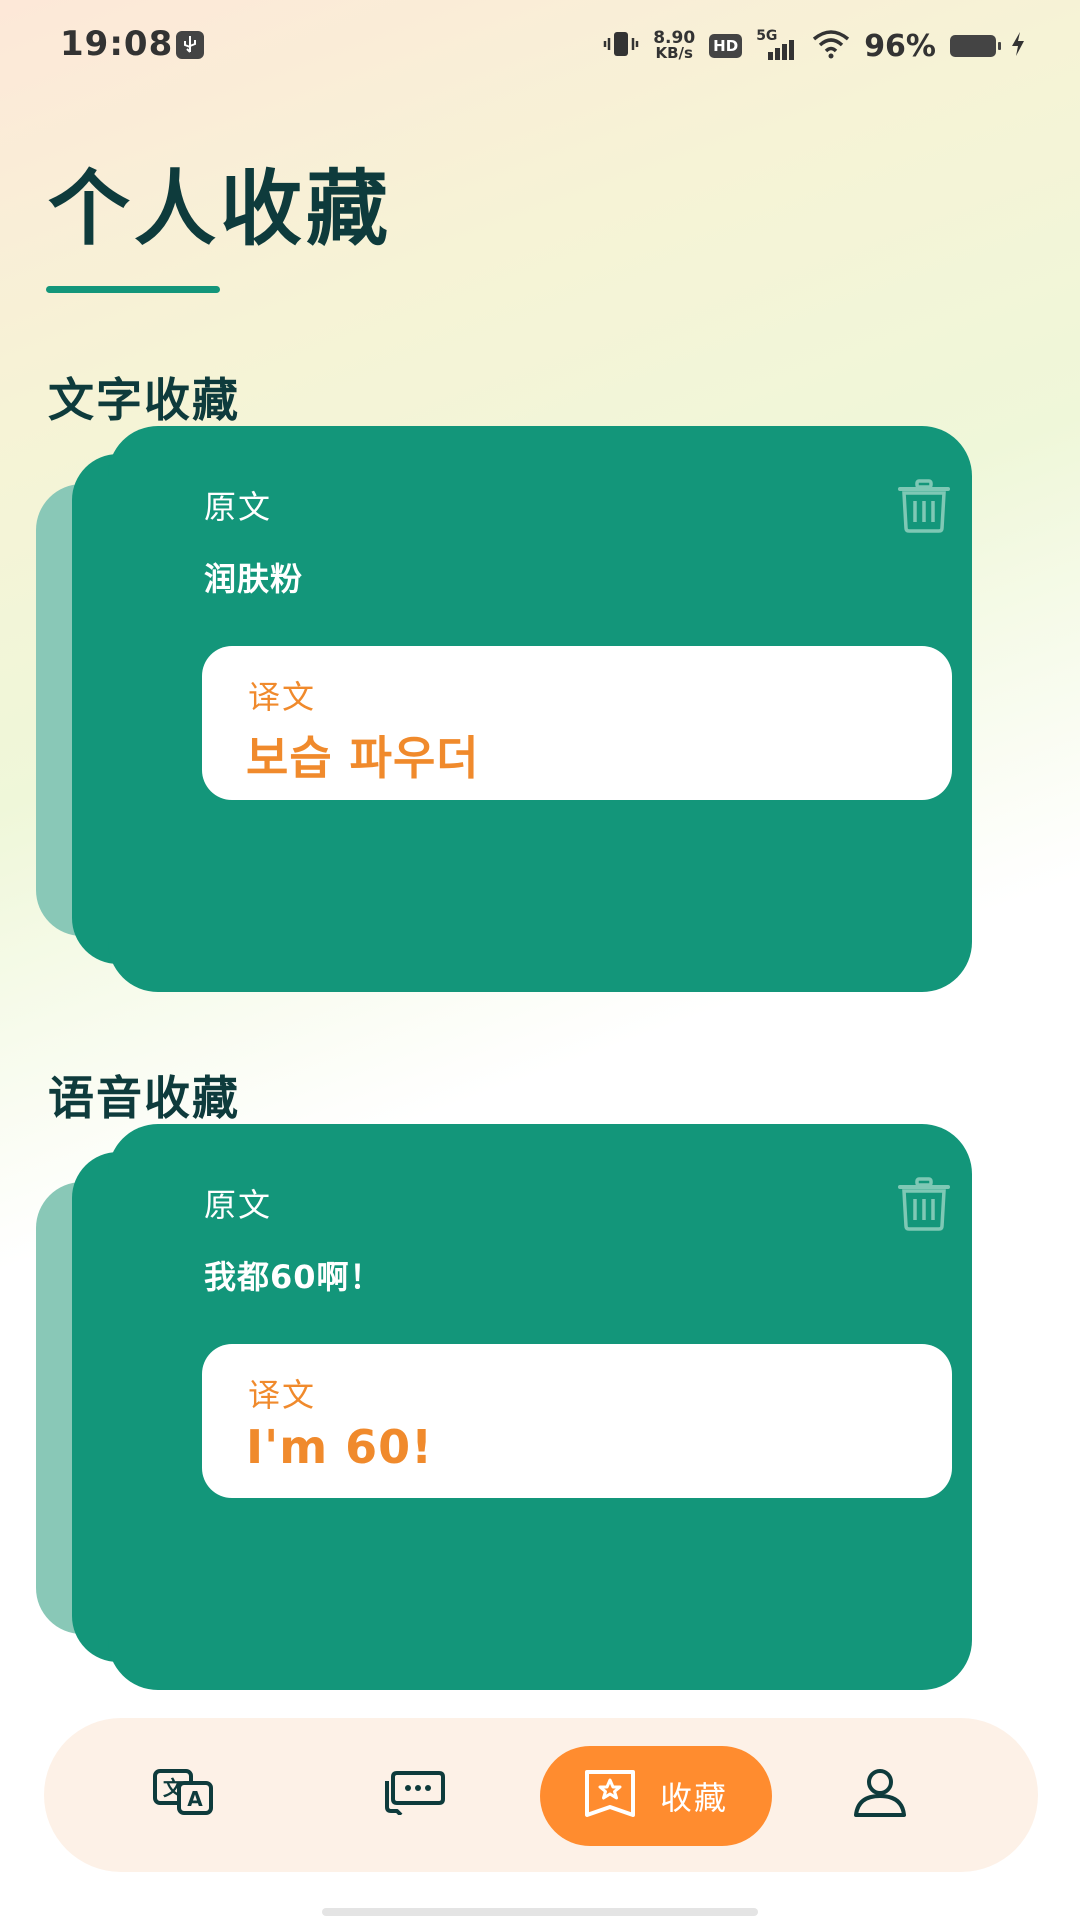 The image size is (1080, 1920). Describe the element at coordinates (293, 1277) in the screenshot. I see `original-text: 我都60啊！` at that location.